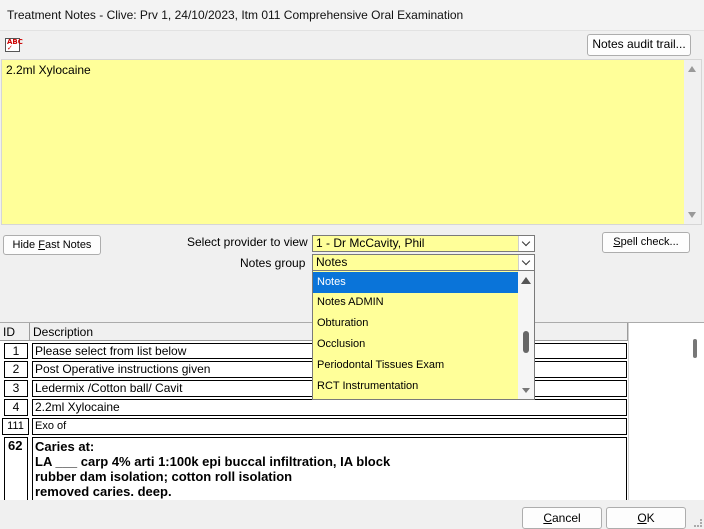 Image resolution: width=704 pixels, height=529 pixels. Describe the element at coordinates (692, 142) in the screenshot. I see `notes-scrollbar` at that location.